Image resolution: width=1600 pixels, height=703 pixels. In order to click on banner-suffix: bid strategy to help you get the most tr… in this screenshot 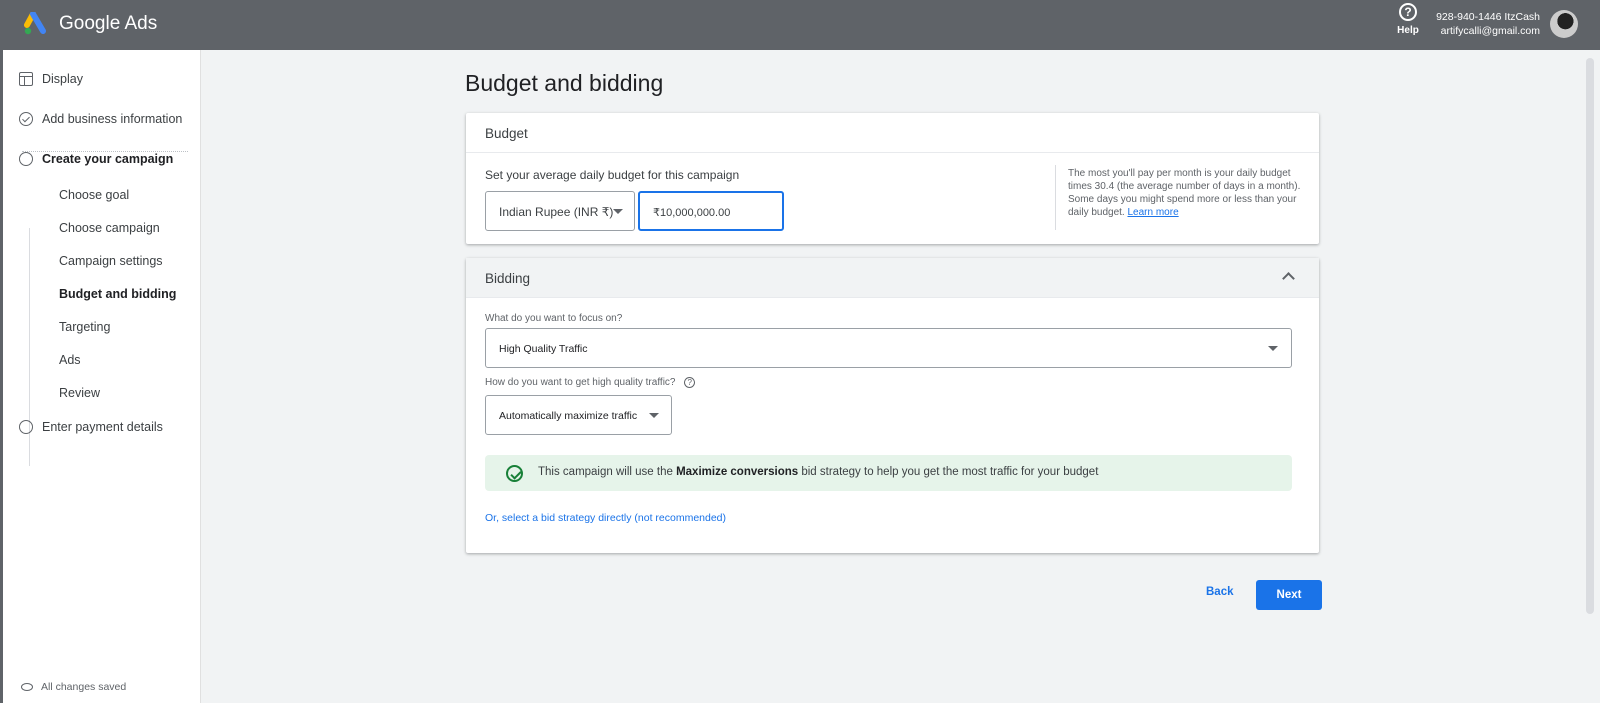, I will do `click(950, 472)`.